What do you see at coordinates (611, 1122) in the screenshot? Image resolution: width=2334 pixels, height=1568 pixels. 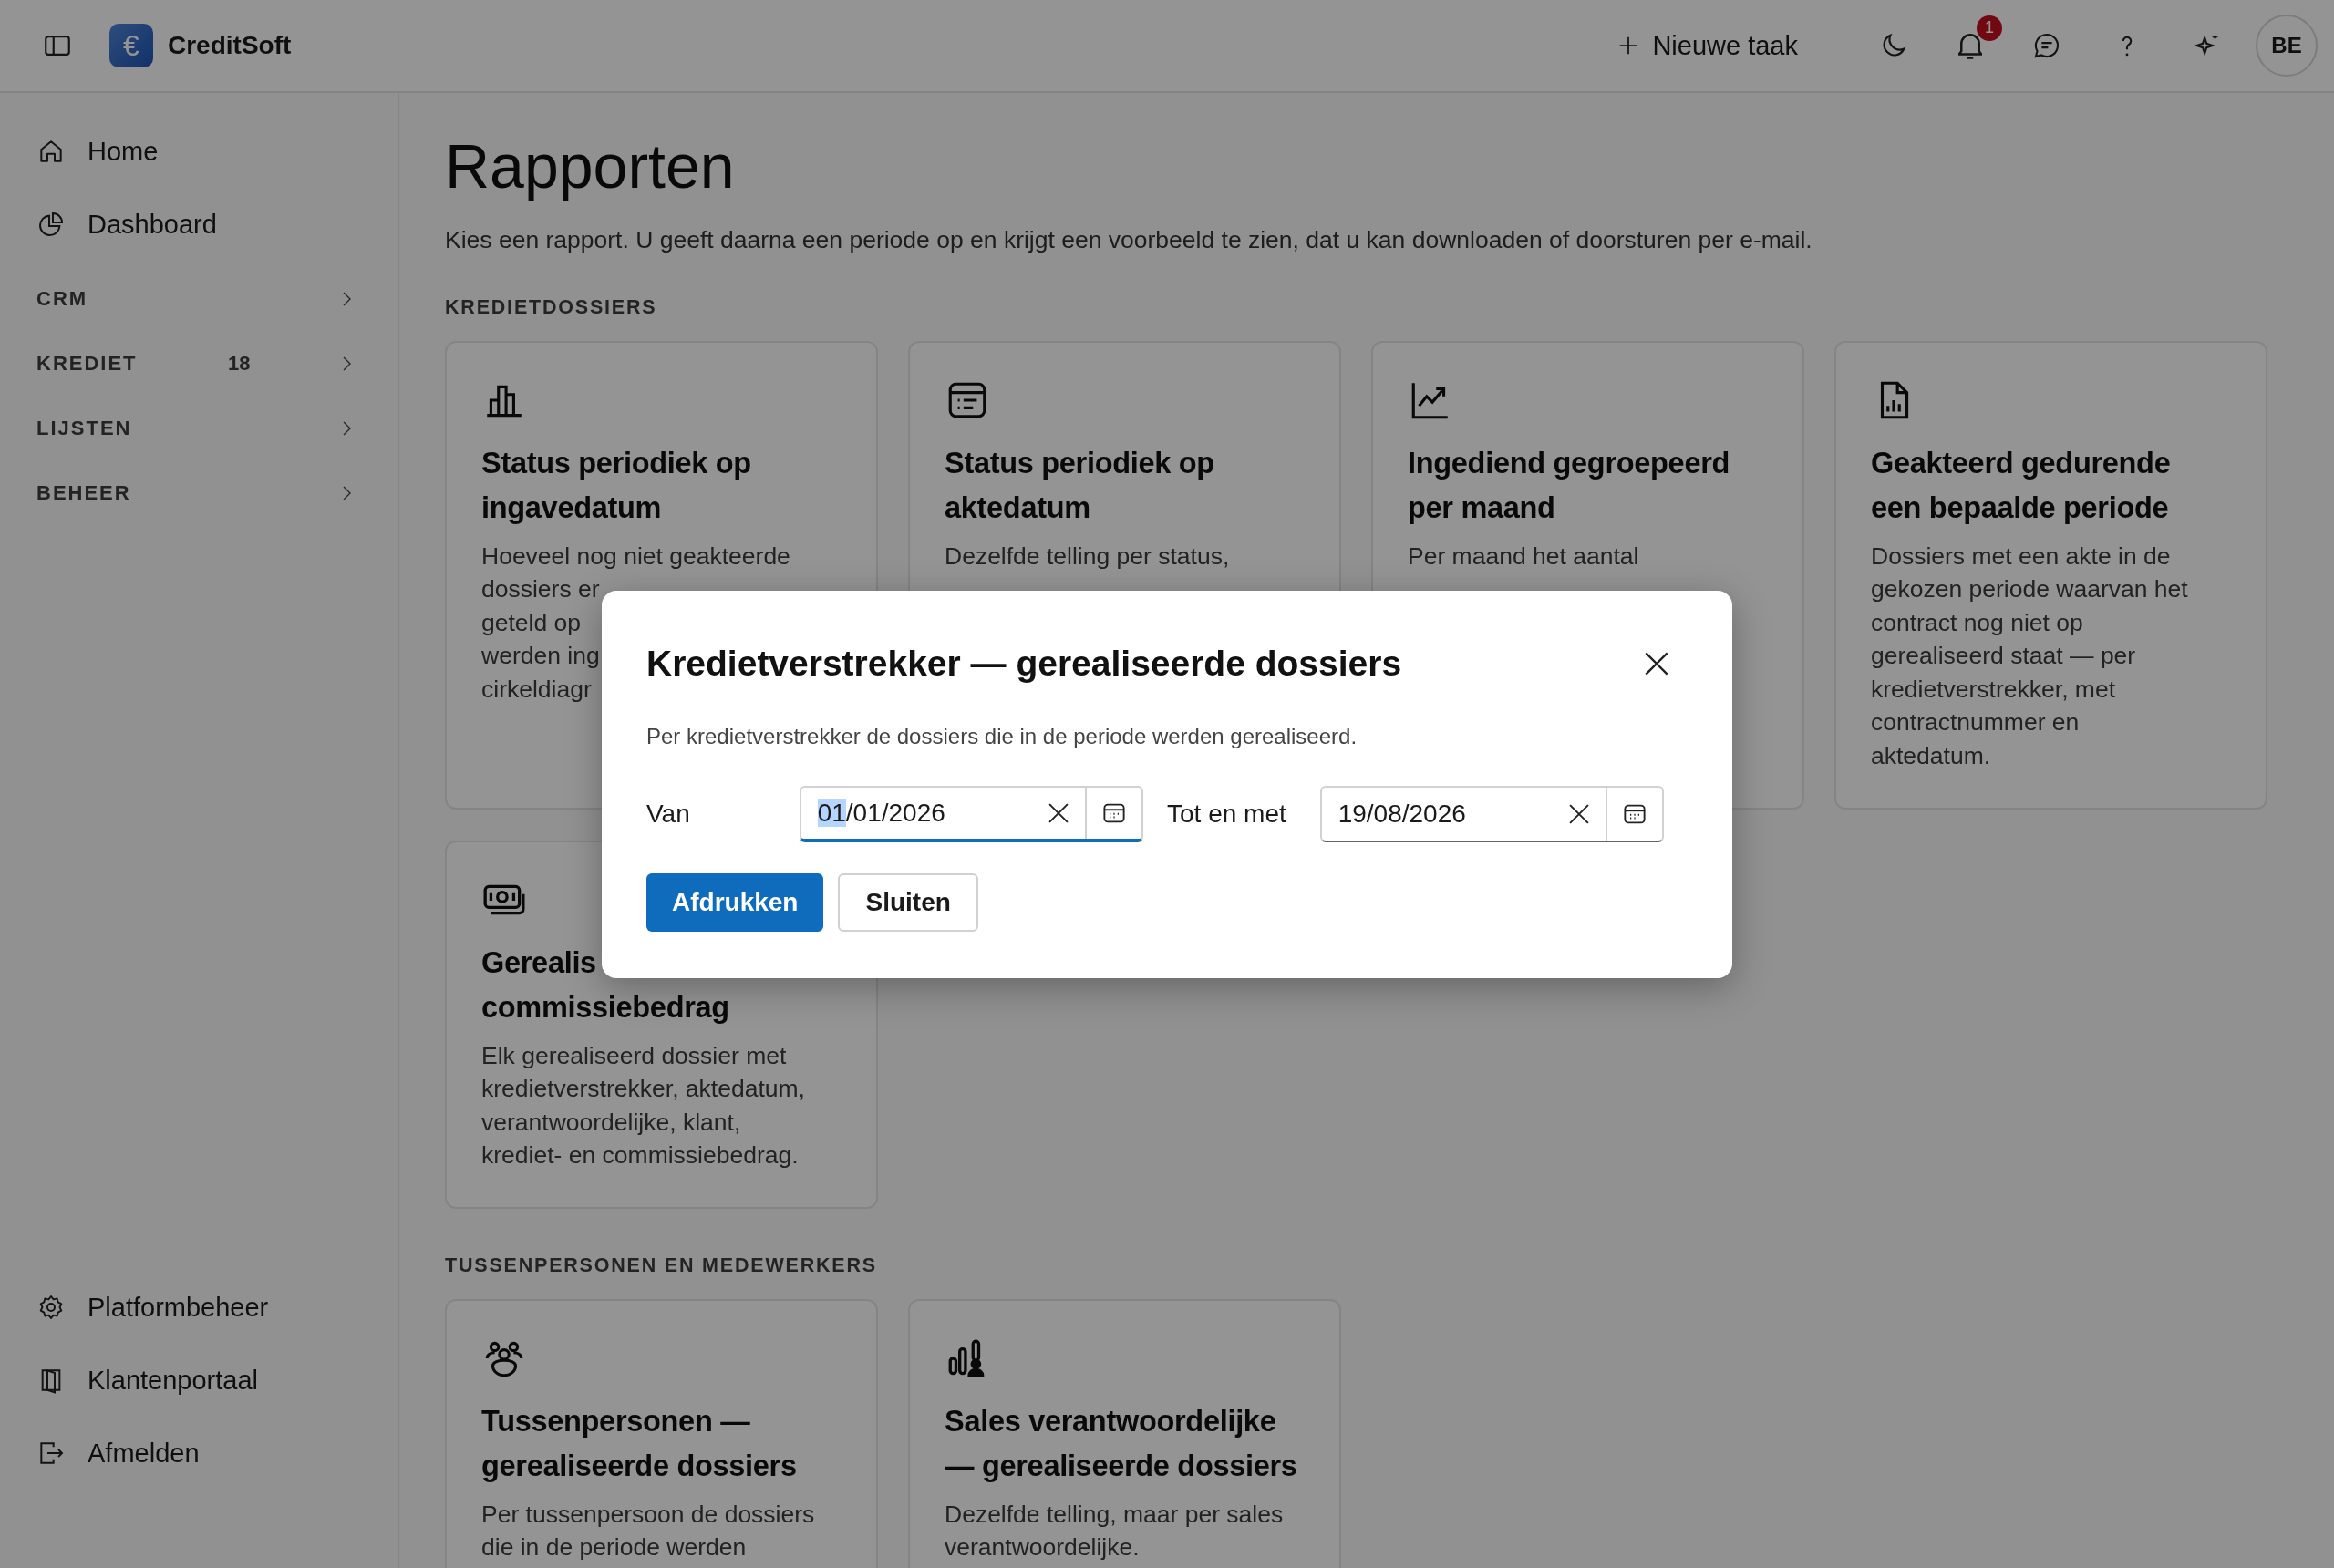 I see `description-line: verantwoordelijke, klant,` at bounding box center [611, 1122].